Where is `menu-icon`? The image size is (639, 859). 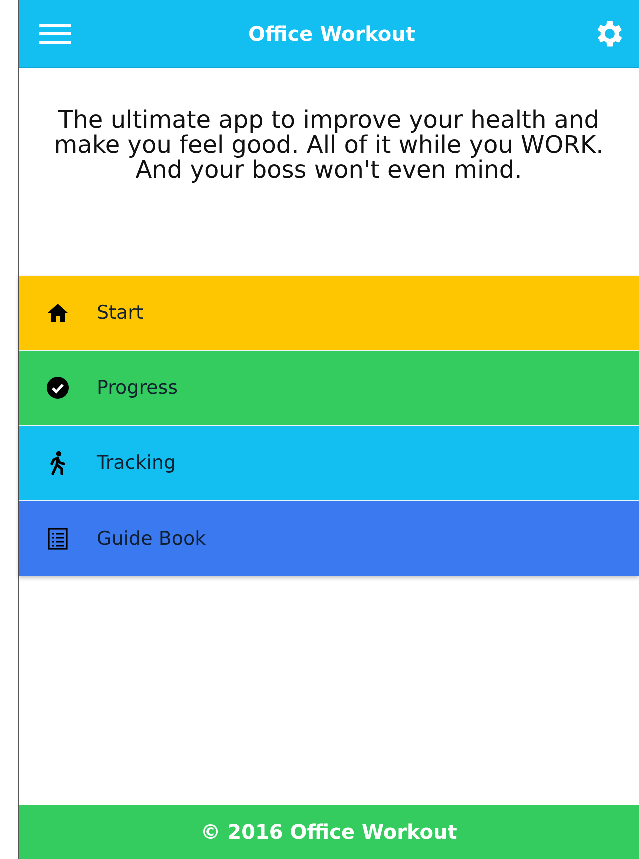 menu-icon is located at coordinates (55, 33).